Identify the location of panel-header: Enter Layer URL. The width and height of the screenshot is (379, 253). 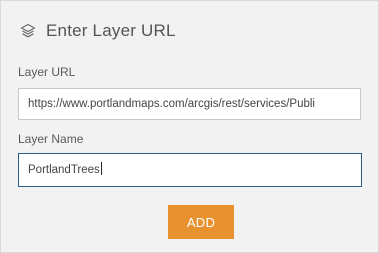
(97, 31).